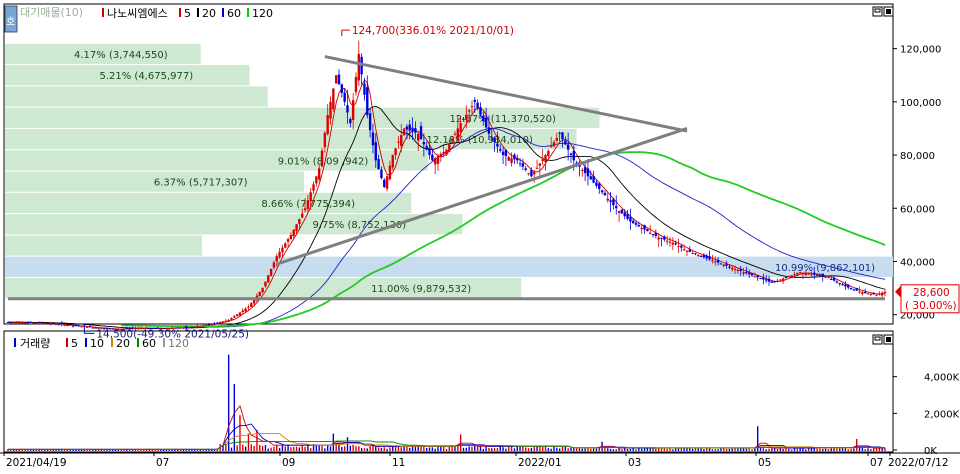 The image size is (960, 474). Describe the element at coordinates (10, 22) in the screenshot. I see `side-button-label: 호` at that location.